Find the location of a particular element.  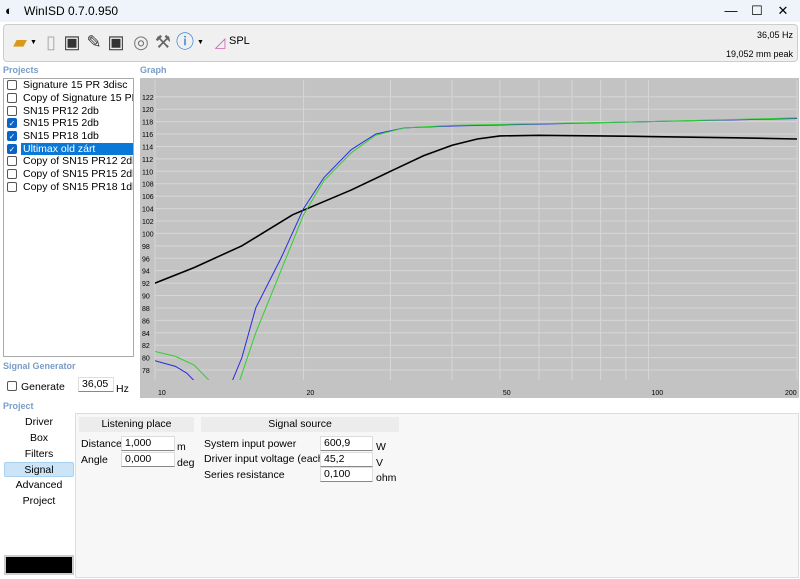

power-label: System input power is located at coordinates (250, 444).